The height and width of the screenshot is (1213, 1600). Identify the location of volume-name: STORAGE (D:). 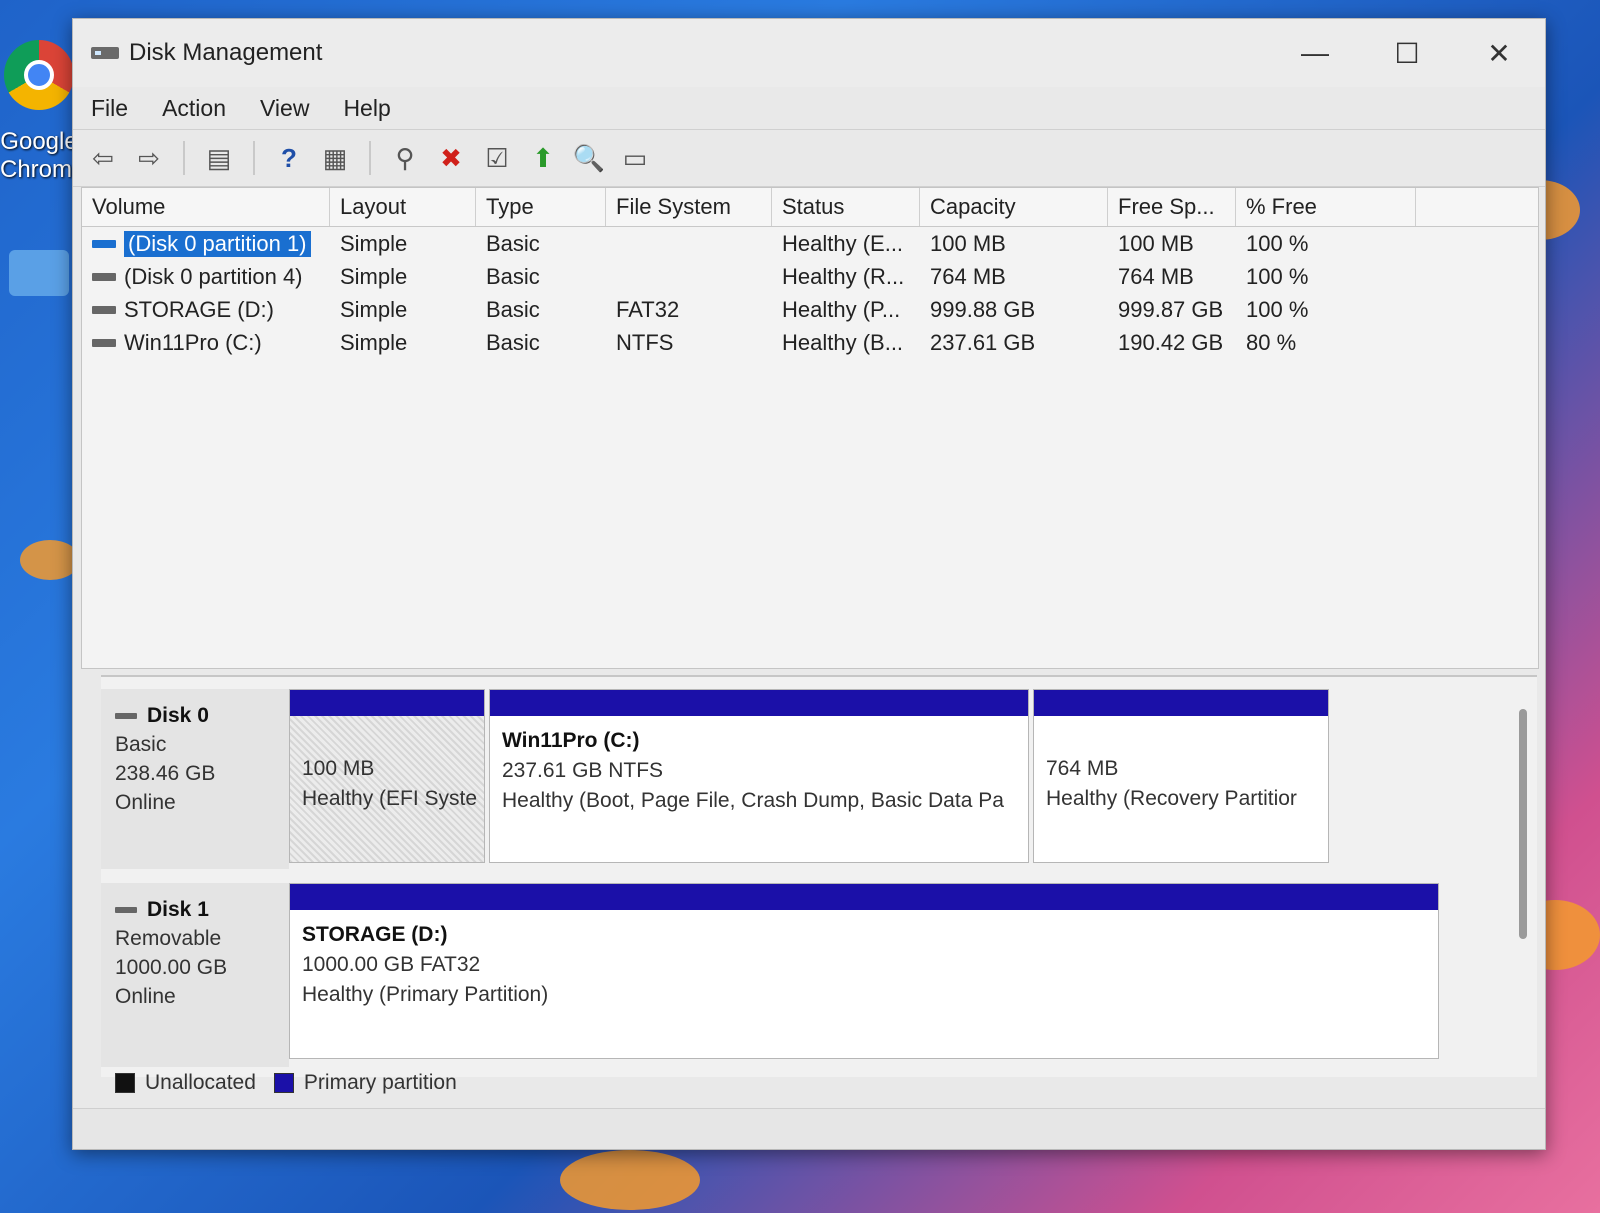
(199, 309).